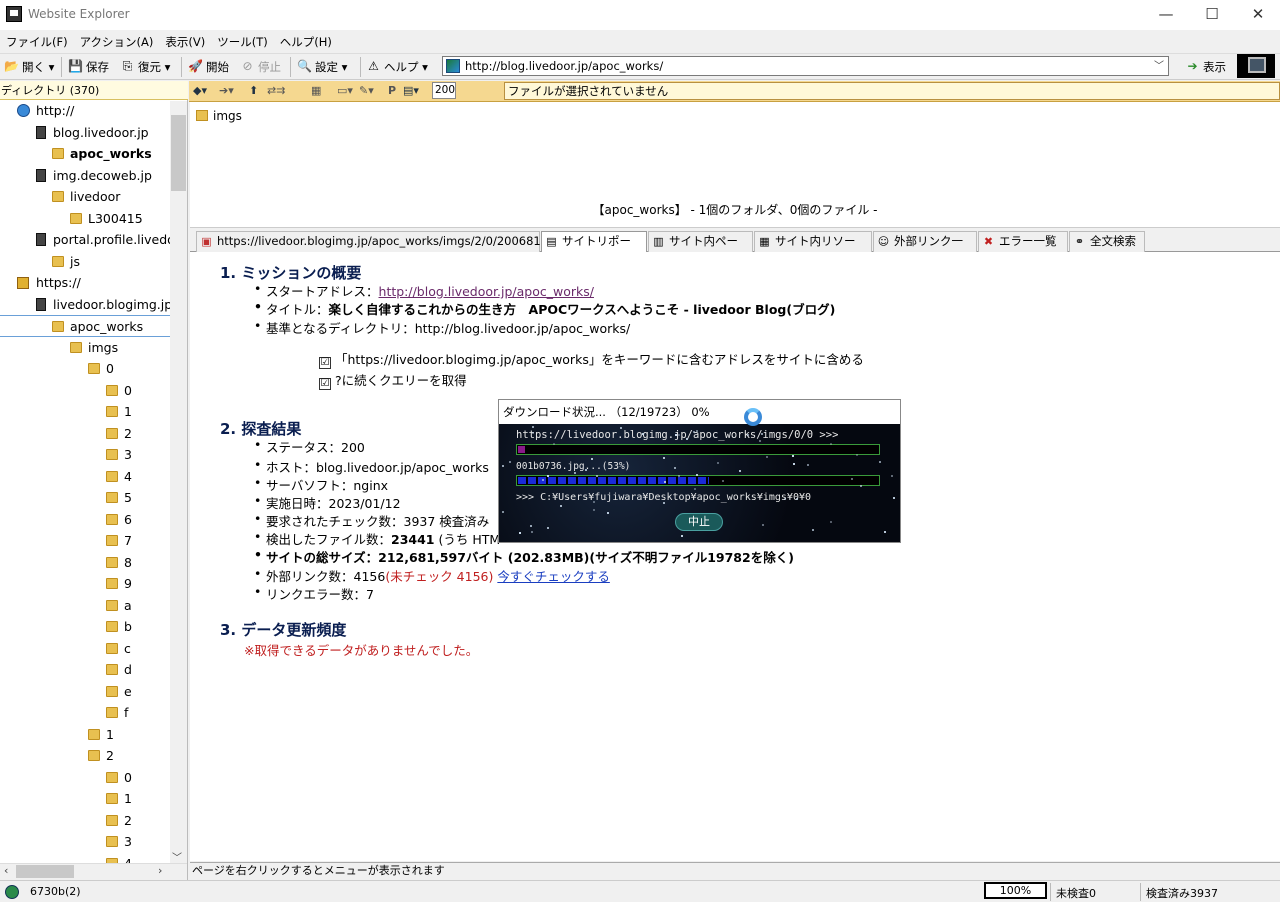 This screenshot has width=1280, height=902. I want to click on tree-node: b, so click(85, 627).